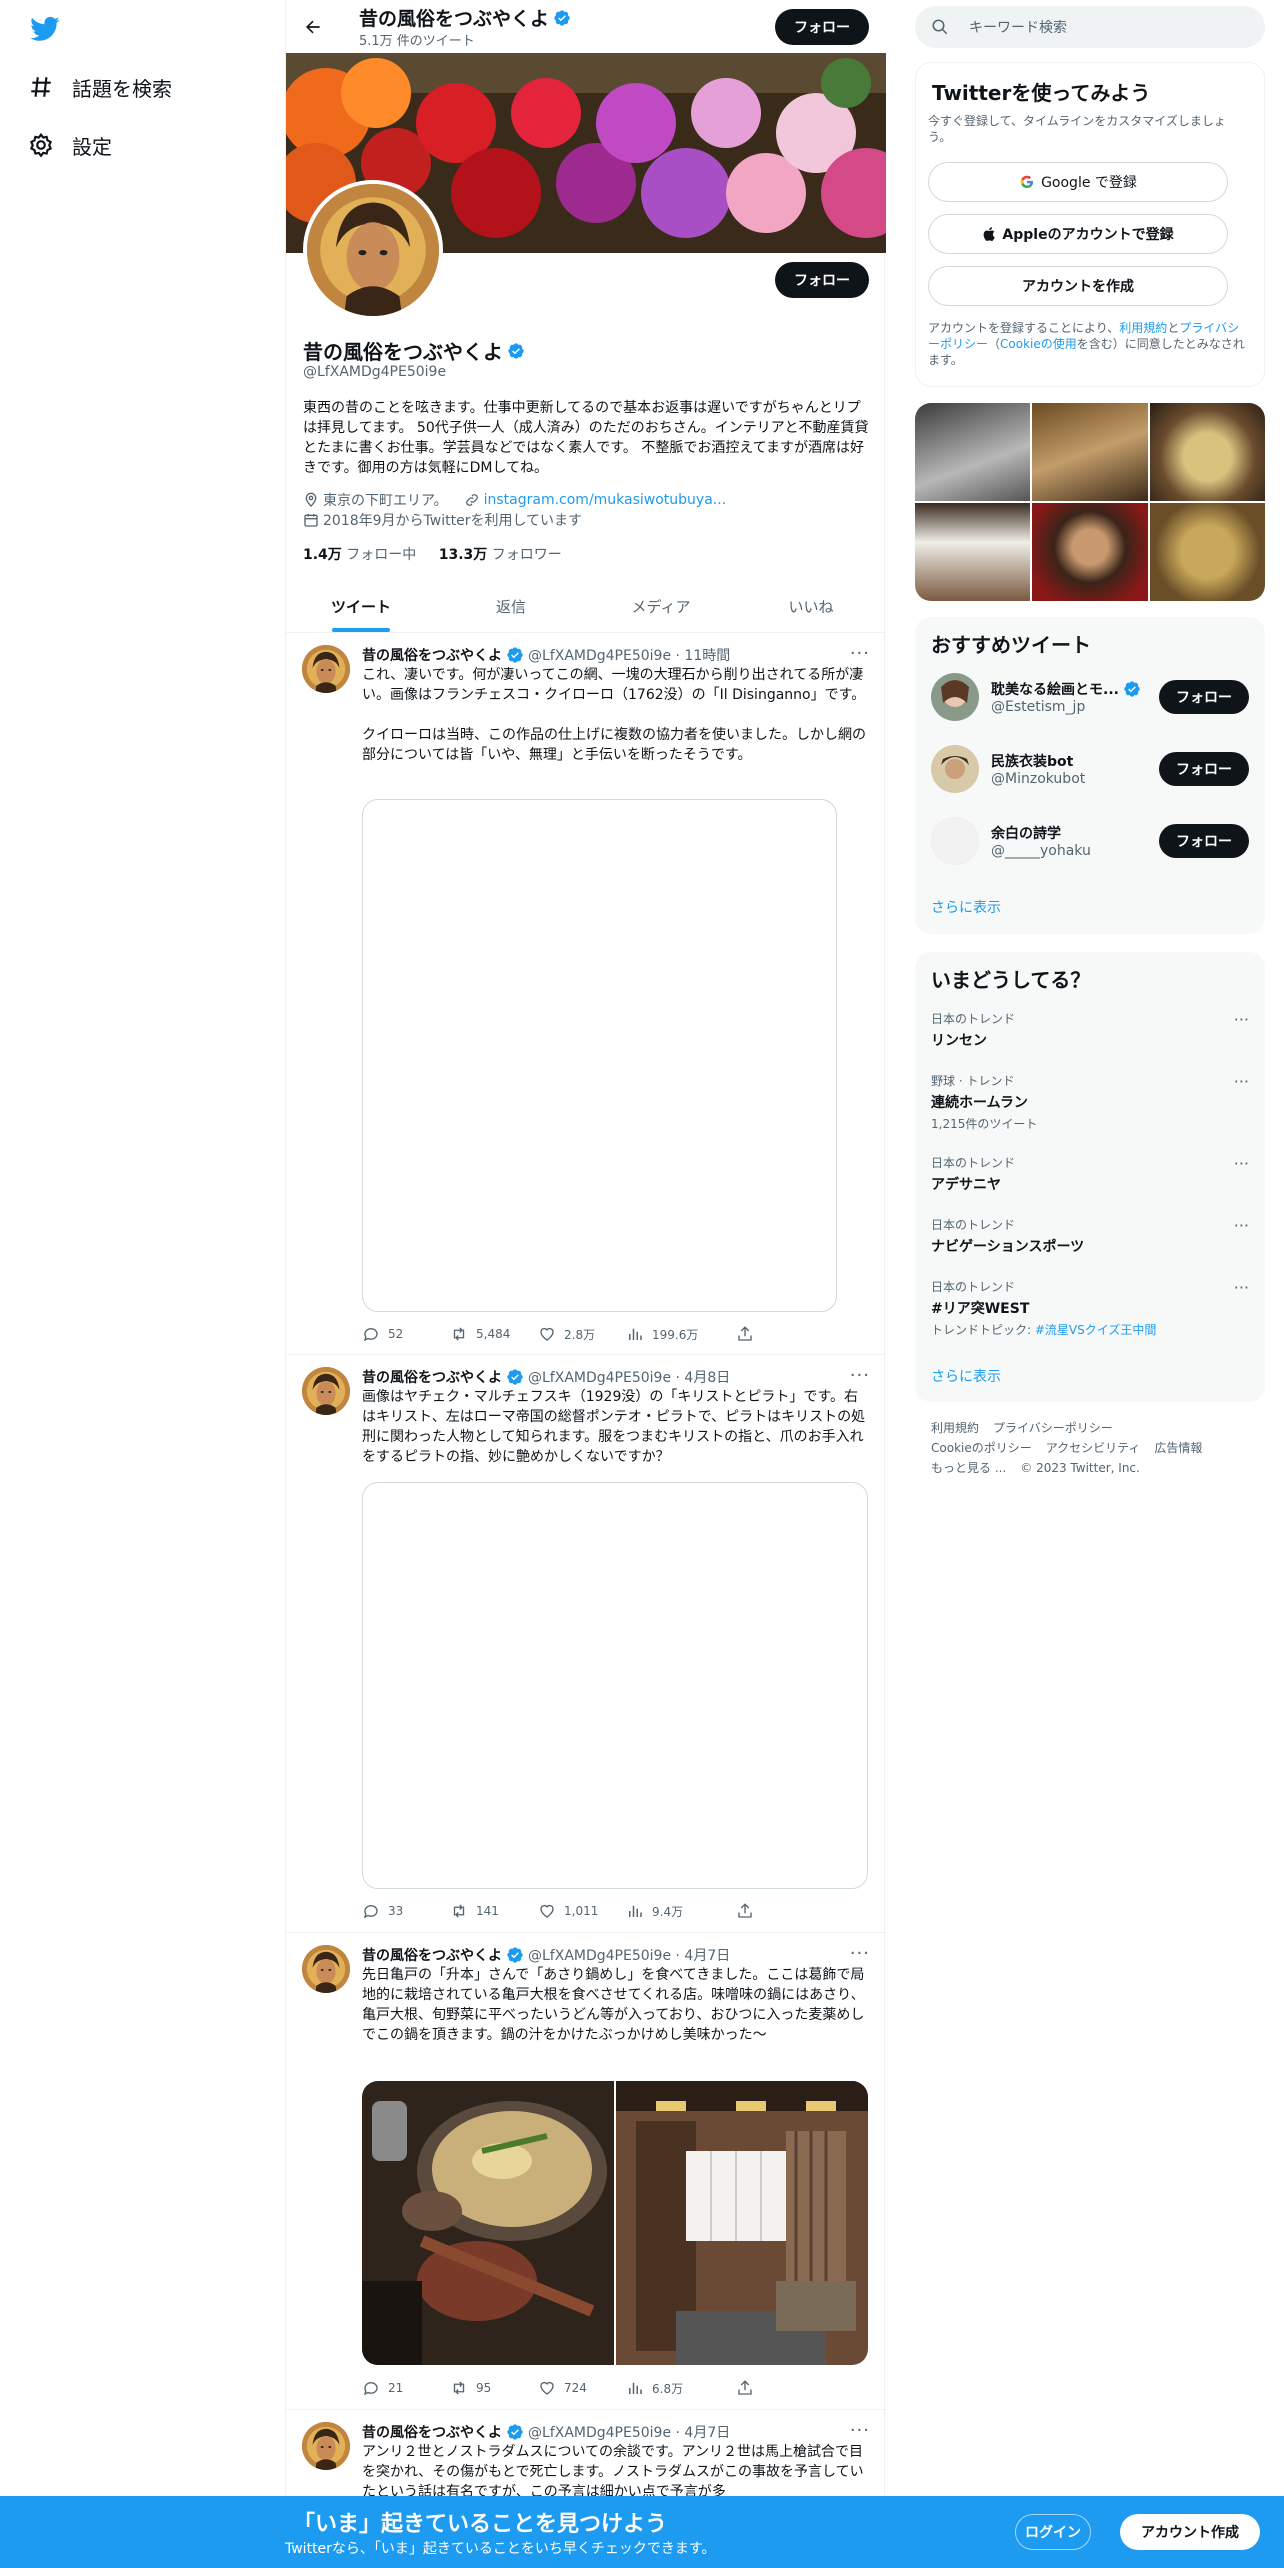  What do you see at coordinates (453, 521) in the screenshot?
I see `profile-joined: 2018年9月からTwitterを利用しています` at bounding box center [453, 521].